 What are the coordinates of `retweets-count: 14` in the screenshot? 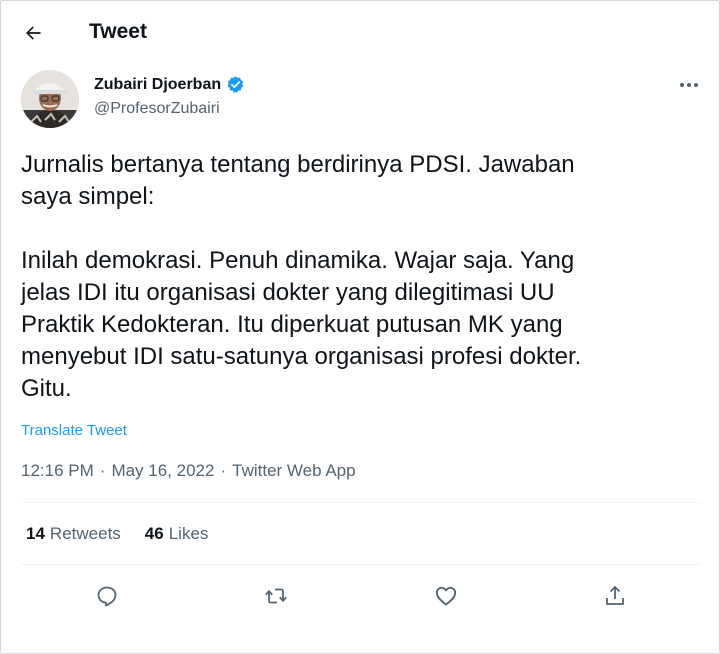 It's located at (35, 533).